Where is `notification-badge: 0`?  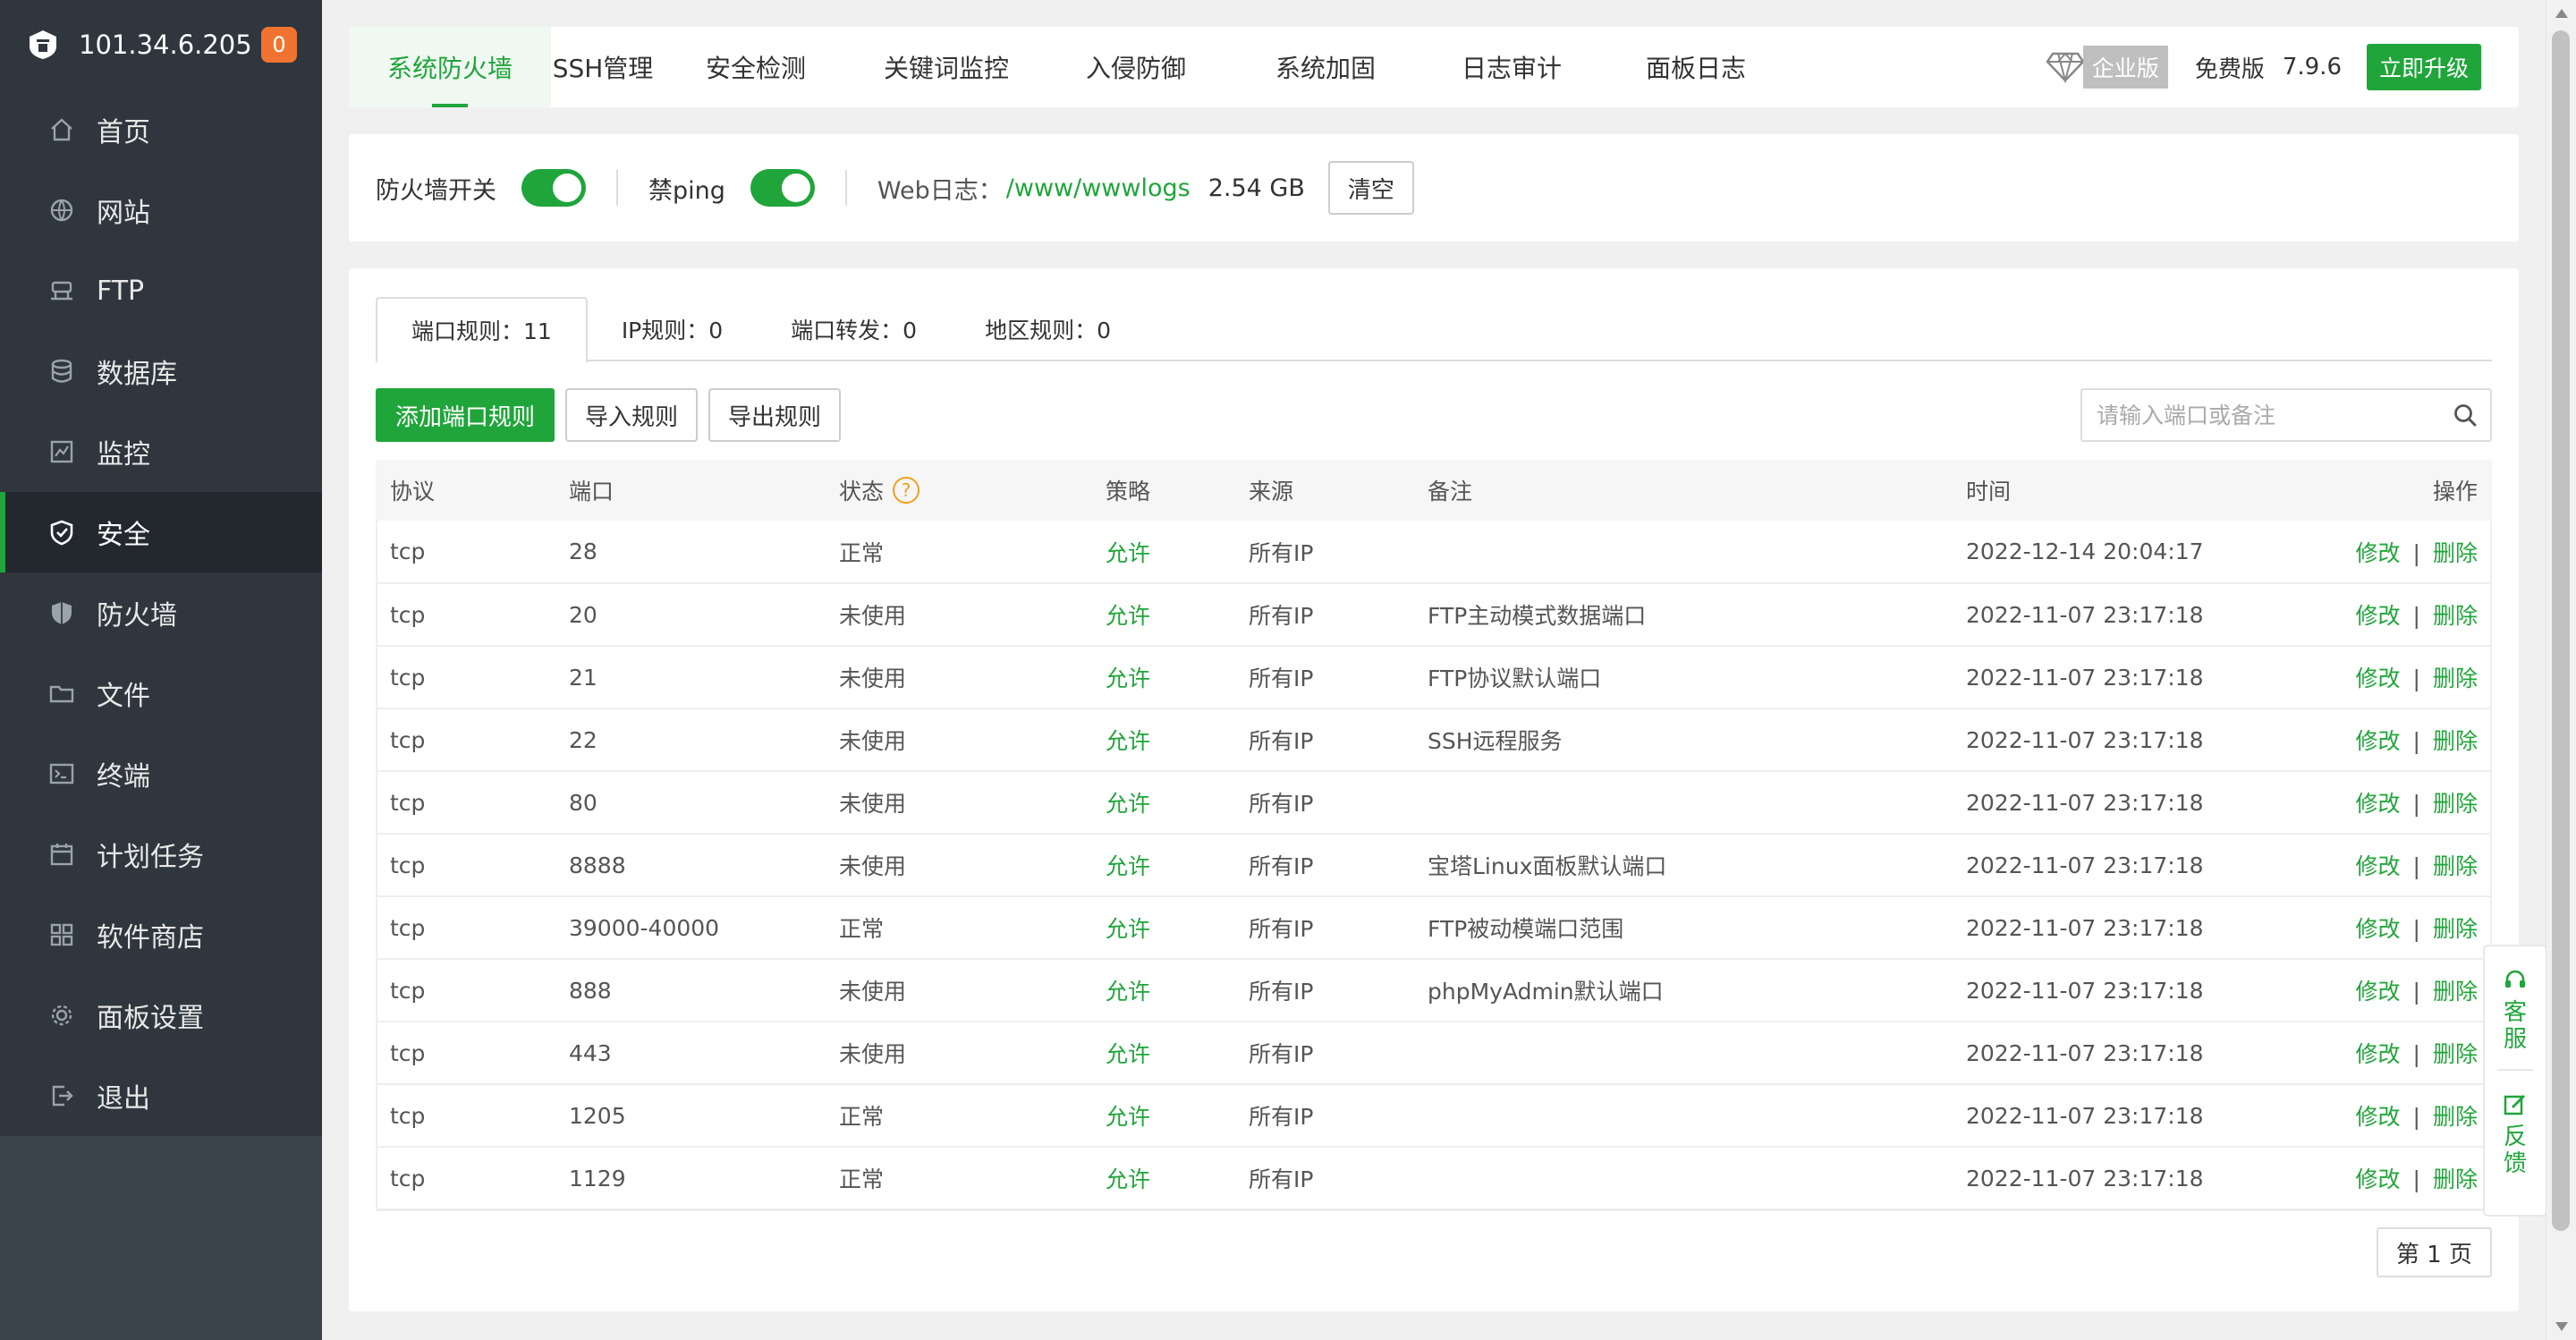
notification-badge: 0 is located at coordinates (279, 45).